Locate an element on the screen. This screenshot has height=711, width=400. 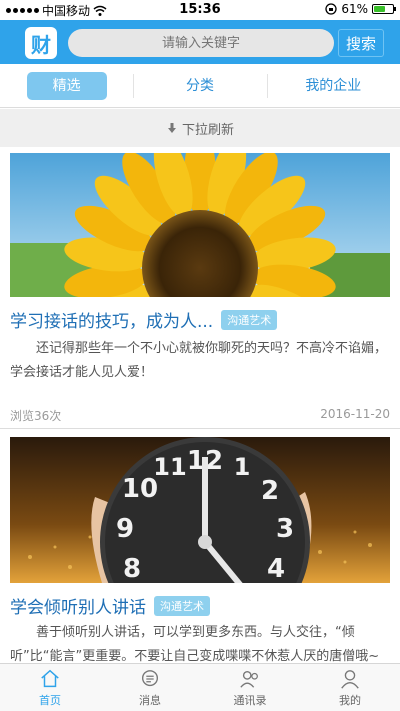
svg-text: 2 is located at coordinates (270, 491).